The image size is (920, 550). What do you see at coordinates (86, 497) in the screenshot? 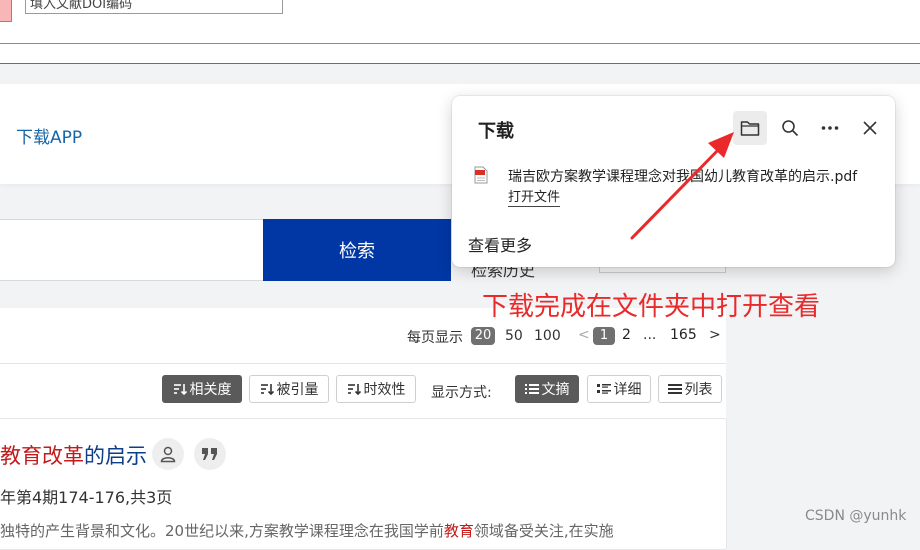
I see `result-source: 年第4期174-176,共3页` at bounding box center [86, 497].